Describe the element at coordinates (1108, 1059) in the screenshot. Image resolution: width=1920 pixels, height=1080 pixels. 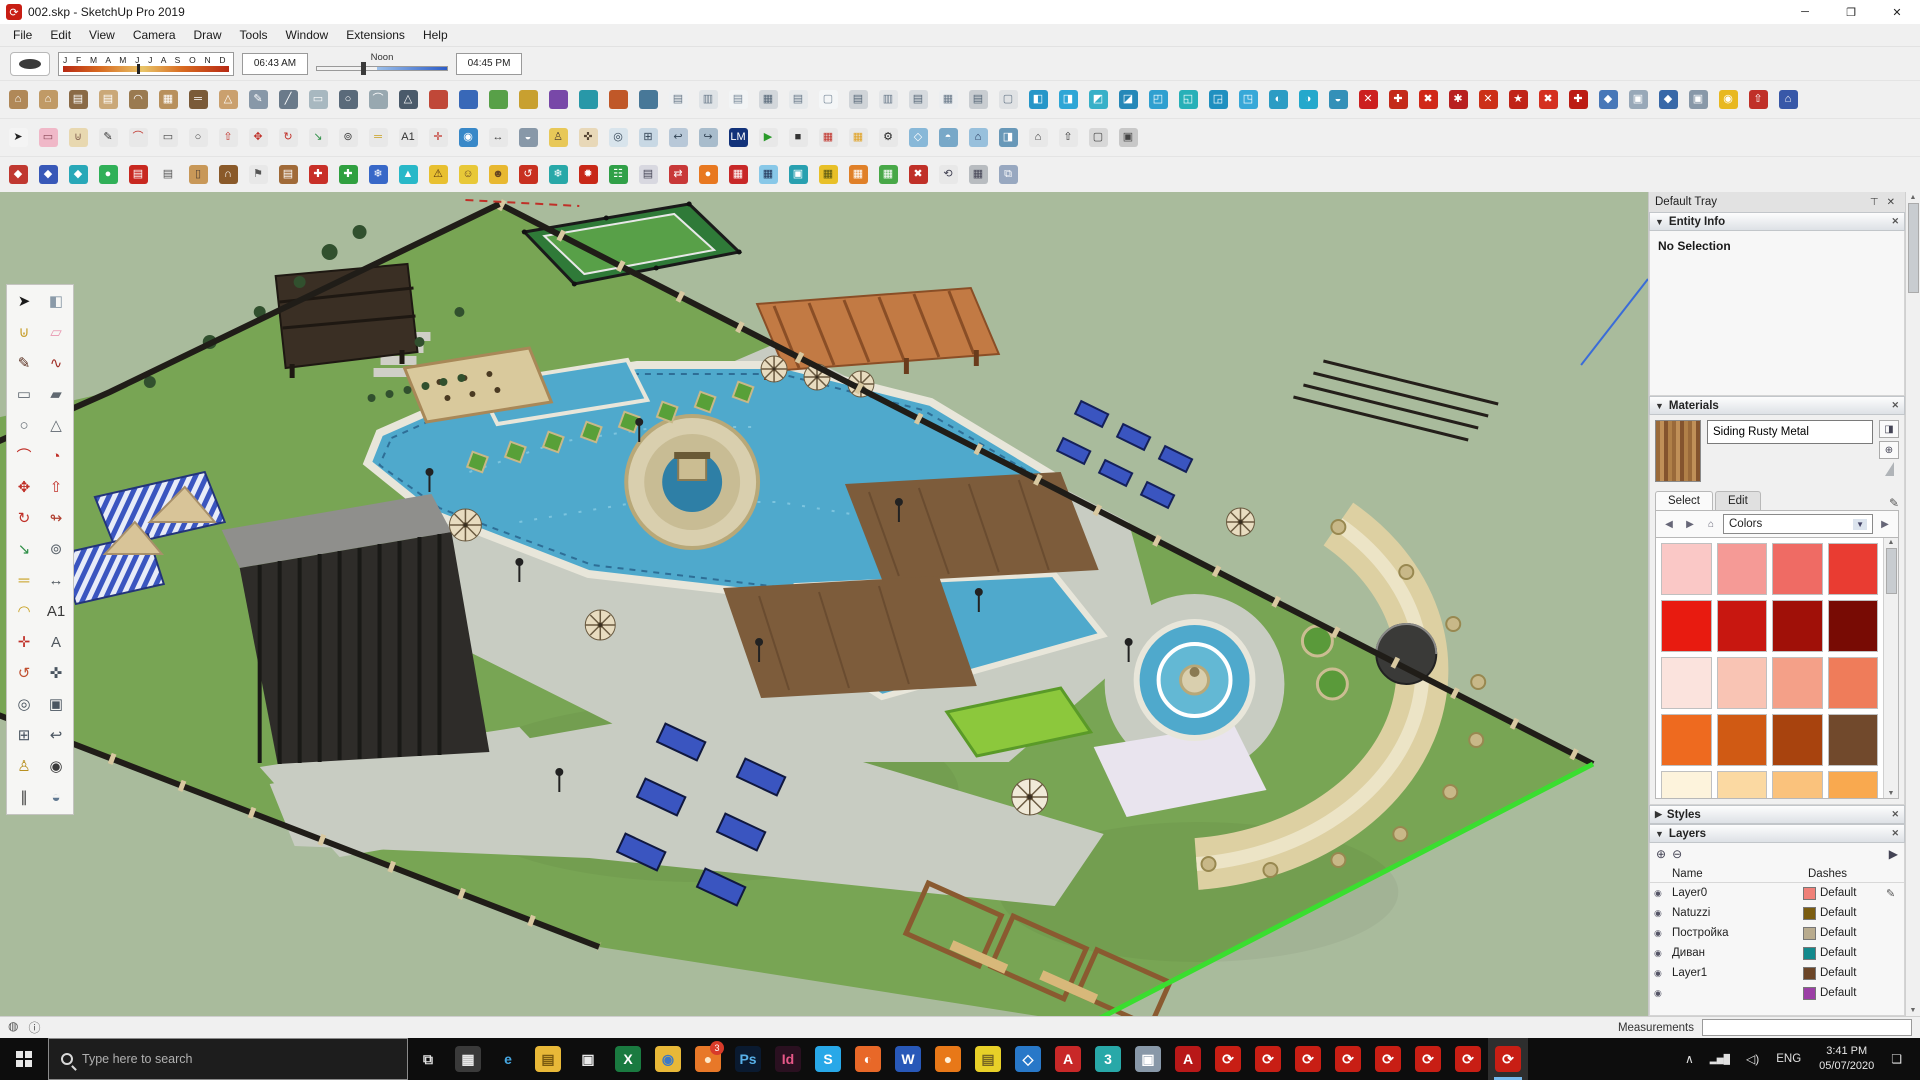
I see `3dsmax-app: 3` at that location.